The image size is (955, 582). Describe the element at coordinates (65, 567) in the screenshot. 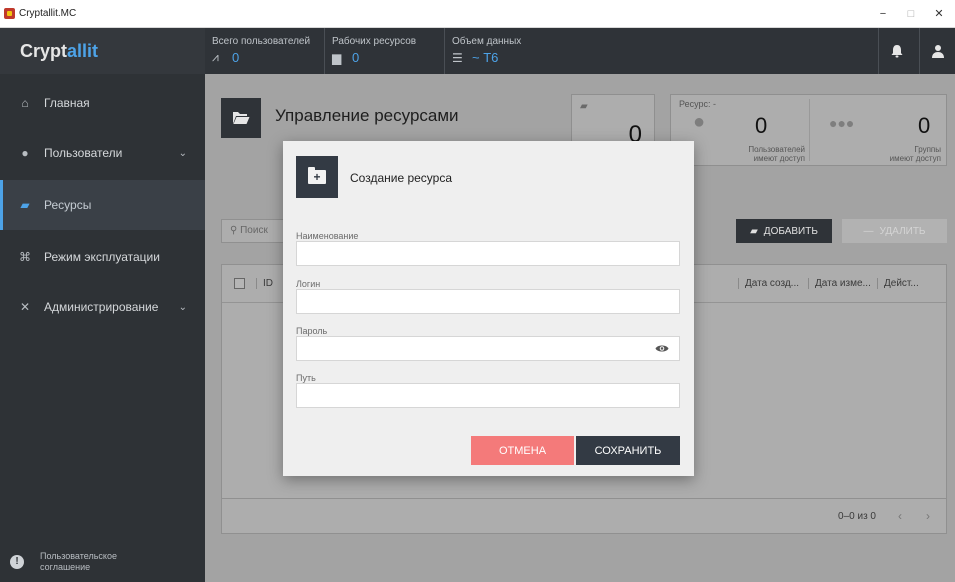

I see `footer-line-2: соглашение` at that location.